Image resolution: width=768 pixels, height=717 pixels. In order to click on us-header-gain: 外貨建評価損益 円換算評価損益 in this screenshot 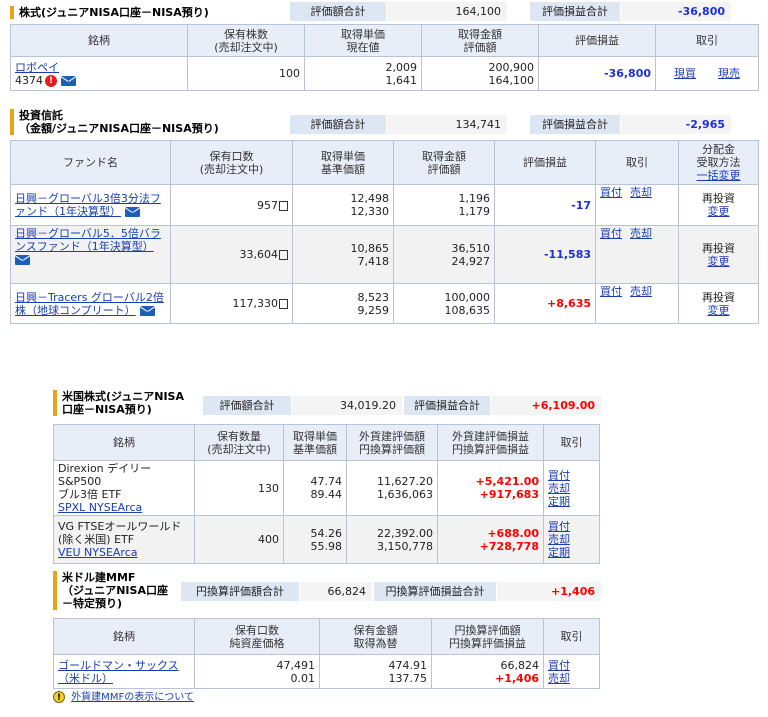, I will do `click(490, 442)`.